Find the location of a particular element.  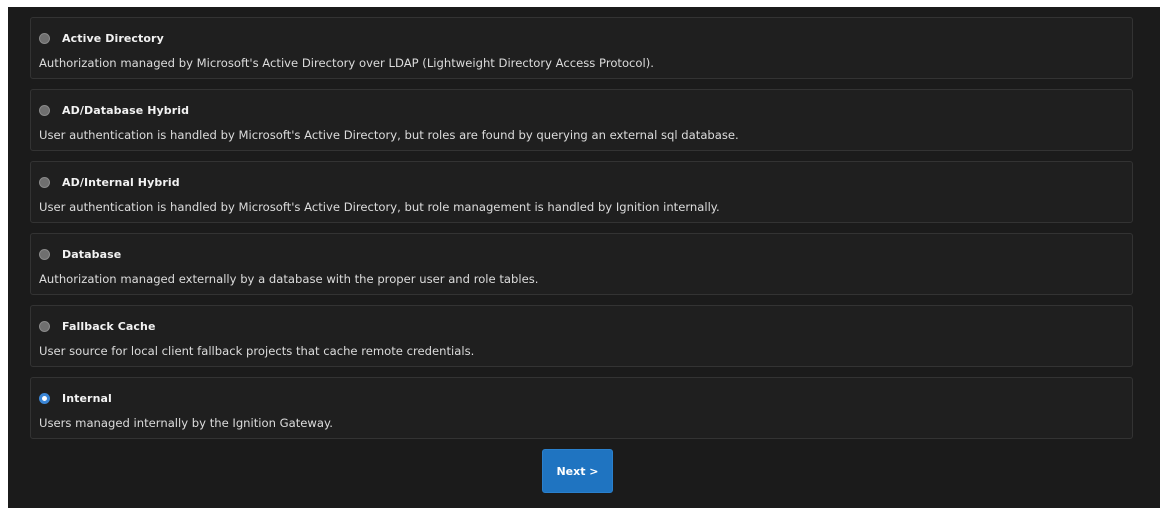

option-title: Database is located at coordinates (92, 254).